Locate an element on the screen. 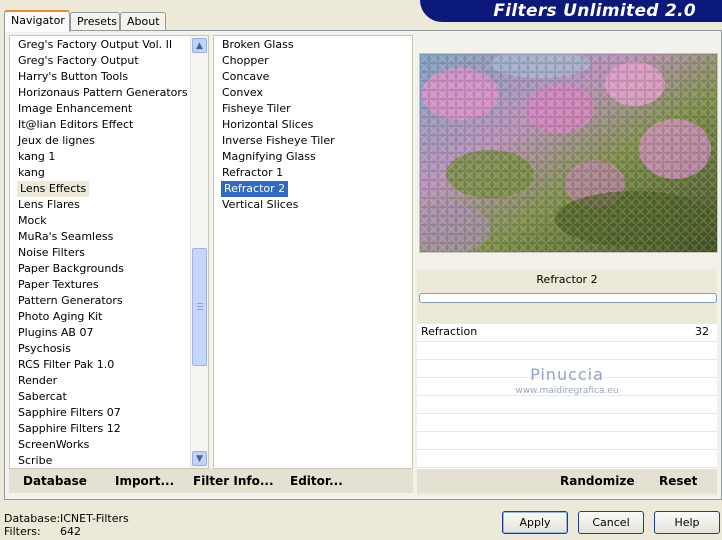 The height and width of the screenshot is (540, 722). tab-presets: Presets is located at coordinates (95, 21).